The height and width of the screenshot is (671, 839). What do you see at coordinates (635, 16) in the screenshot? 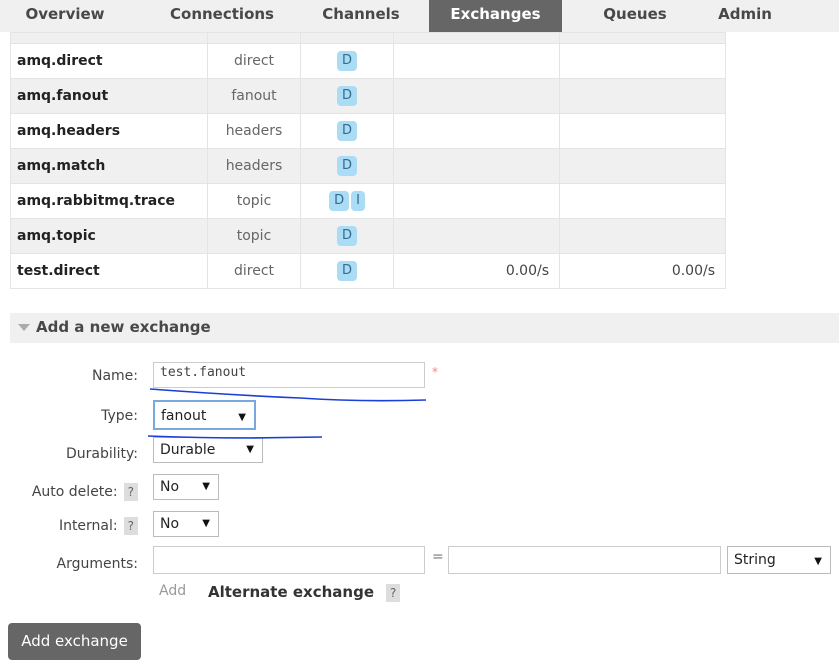
I see `tab-queues: Queues` at bounding box center [635, 16].